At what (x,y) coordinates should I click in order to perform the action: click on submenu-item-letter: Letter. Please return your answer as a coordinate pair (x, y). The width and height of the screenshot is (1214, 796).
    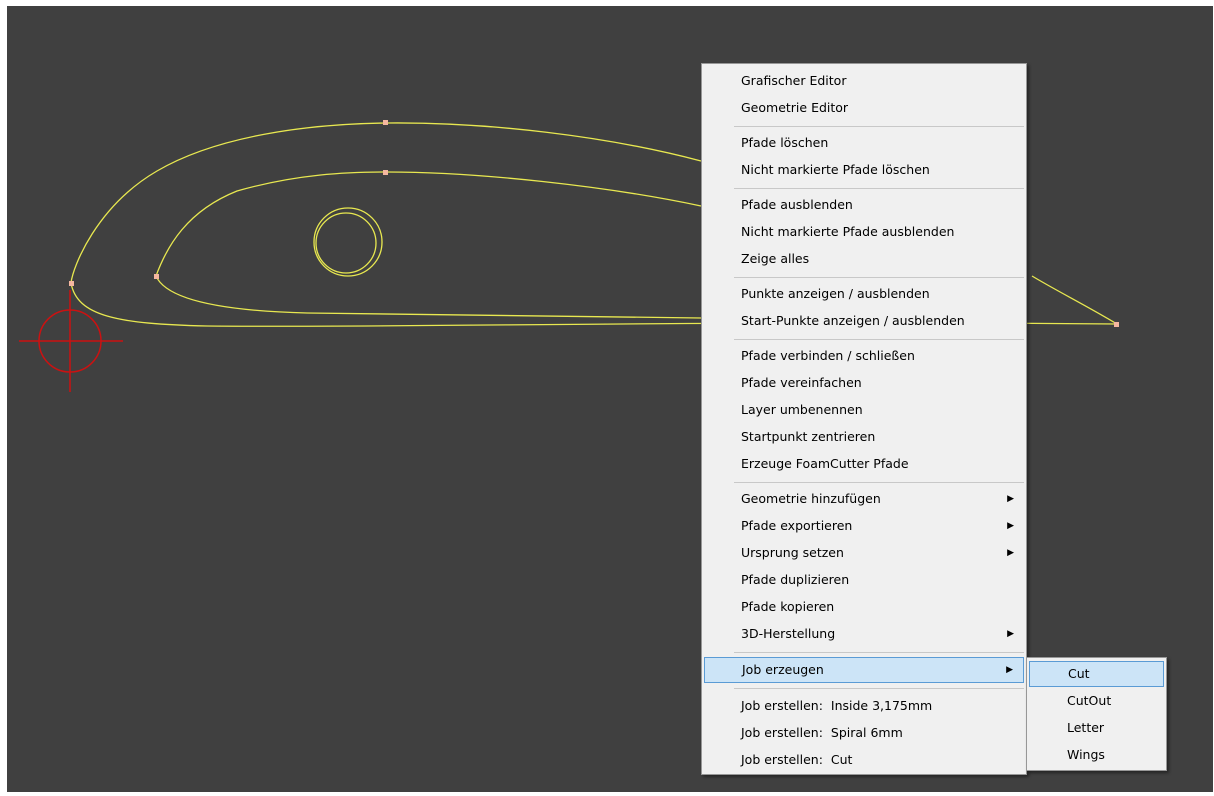
    Looking at the image, I should click on (1096, 728).